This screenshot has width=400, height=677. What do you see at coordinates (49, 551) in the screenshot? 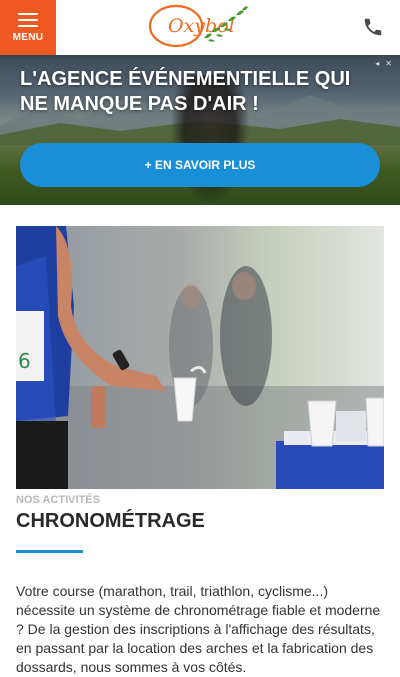
I see `title-underline` at bounding box center [49, 551].